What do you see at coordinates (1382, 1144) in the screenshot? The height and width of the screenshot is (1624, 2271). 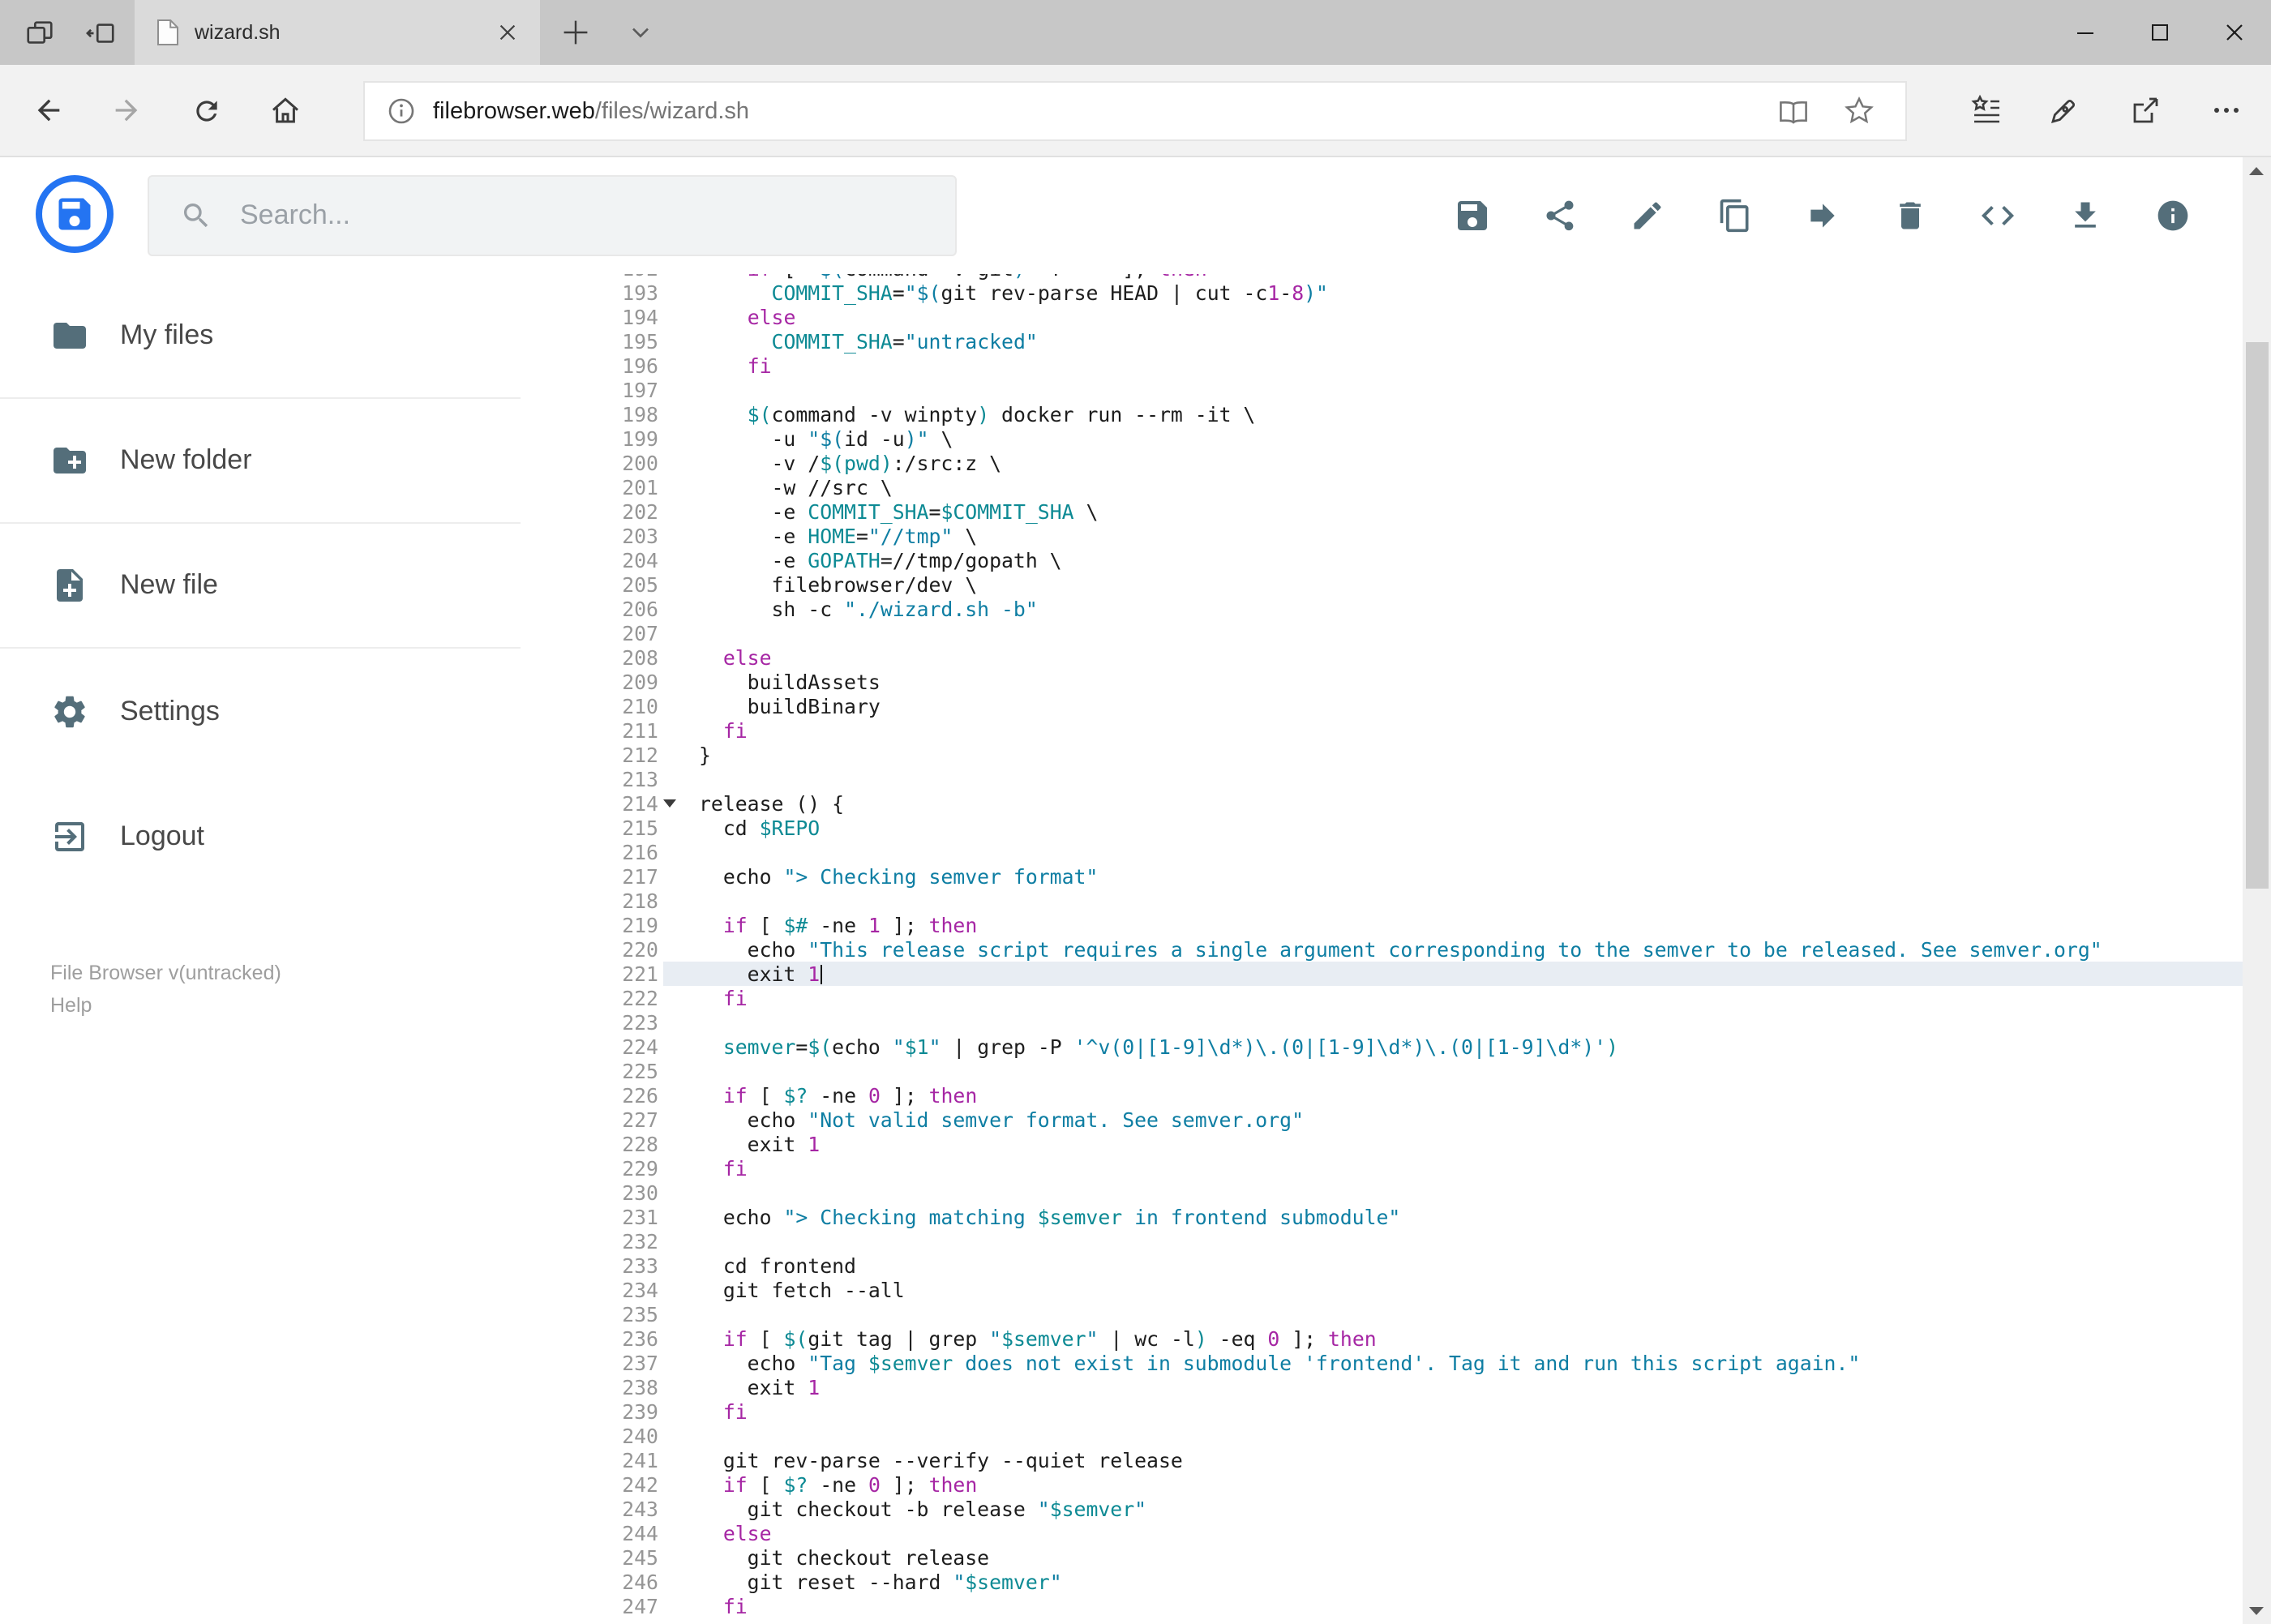 I see `code-line: 228 exit 1` at bounding box center [1382, 1144].